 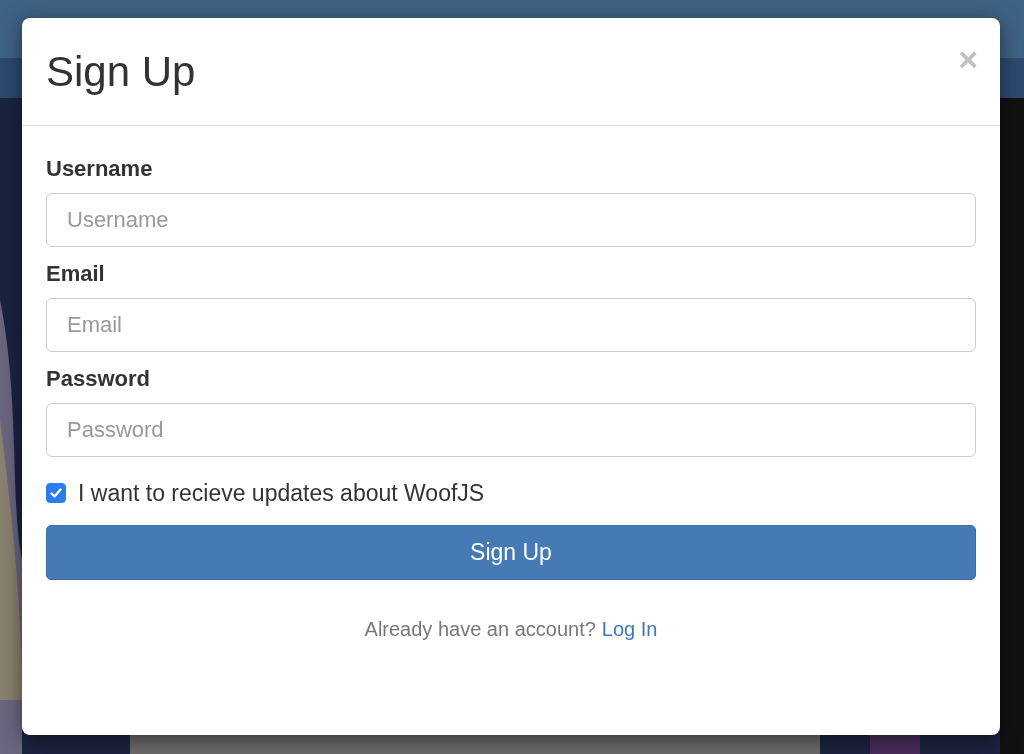 What do you see at coordinates (511, 325) in the screenshot?
I see `input-field: Email` at bounding box center [511, 325].